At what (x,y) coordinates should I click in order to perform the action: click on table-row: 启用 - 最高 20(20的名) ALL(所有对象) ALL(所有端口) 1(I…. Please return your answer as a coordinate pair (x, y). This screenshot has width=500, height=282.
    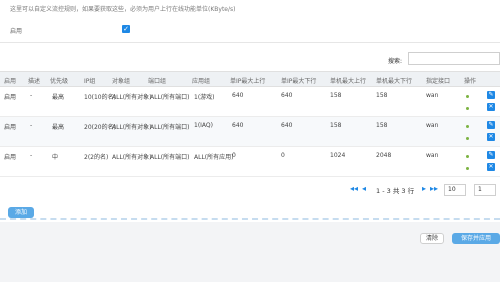
    Looking at the image, I should click on (250, 132).